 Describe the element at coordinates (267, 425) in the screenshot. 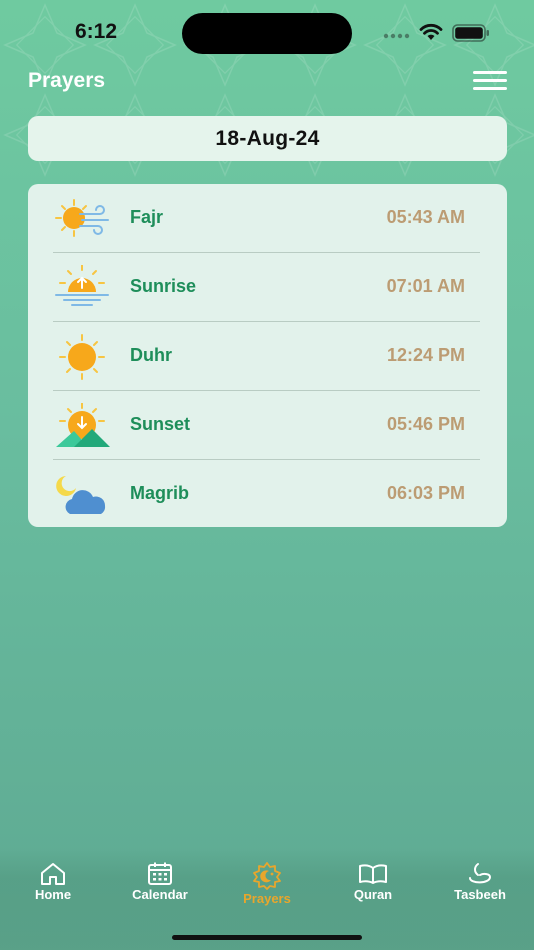

I see `prayer-row-sunset: Sunset 05:46 PM` at that location.